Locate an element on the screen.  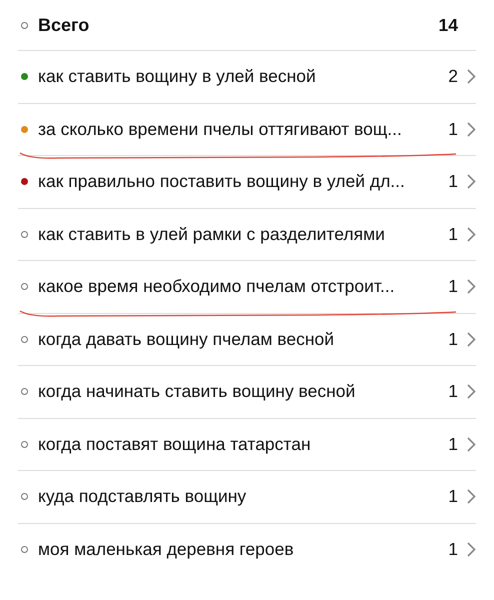
total-label: Всего is located at coordinates (64, 25).